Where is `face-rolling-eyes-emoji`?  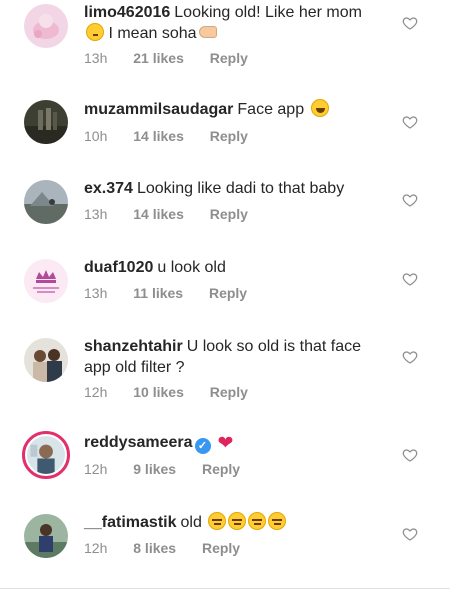
face-rolling-eyes-emoji is located at coordinates (95, 32).